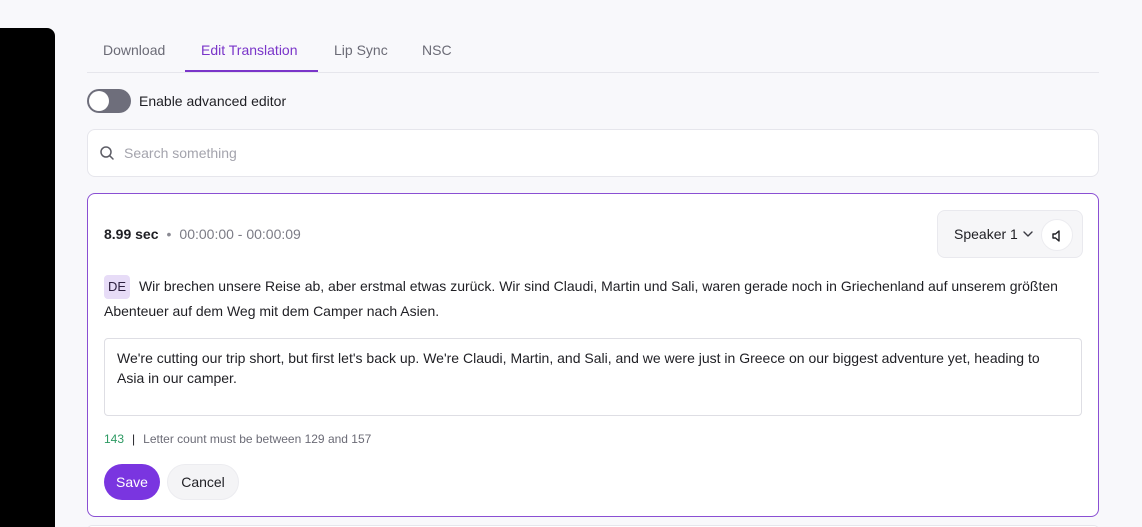 This screenshot has width=1142, height=527. Describe the element at coordinates (203, 482) in the screenshot. I see `cancel-button: Cancel` at that location.